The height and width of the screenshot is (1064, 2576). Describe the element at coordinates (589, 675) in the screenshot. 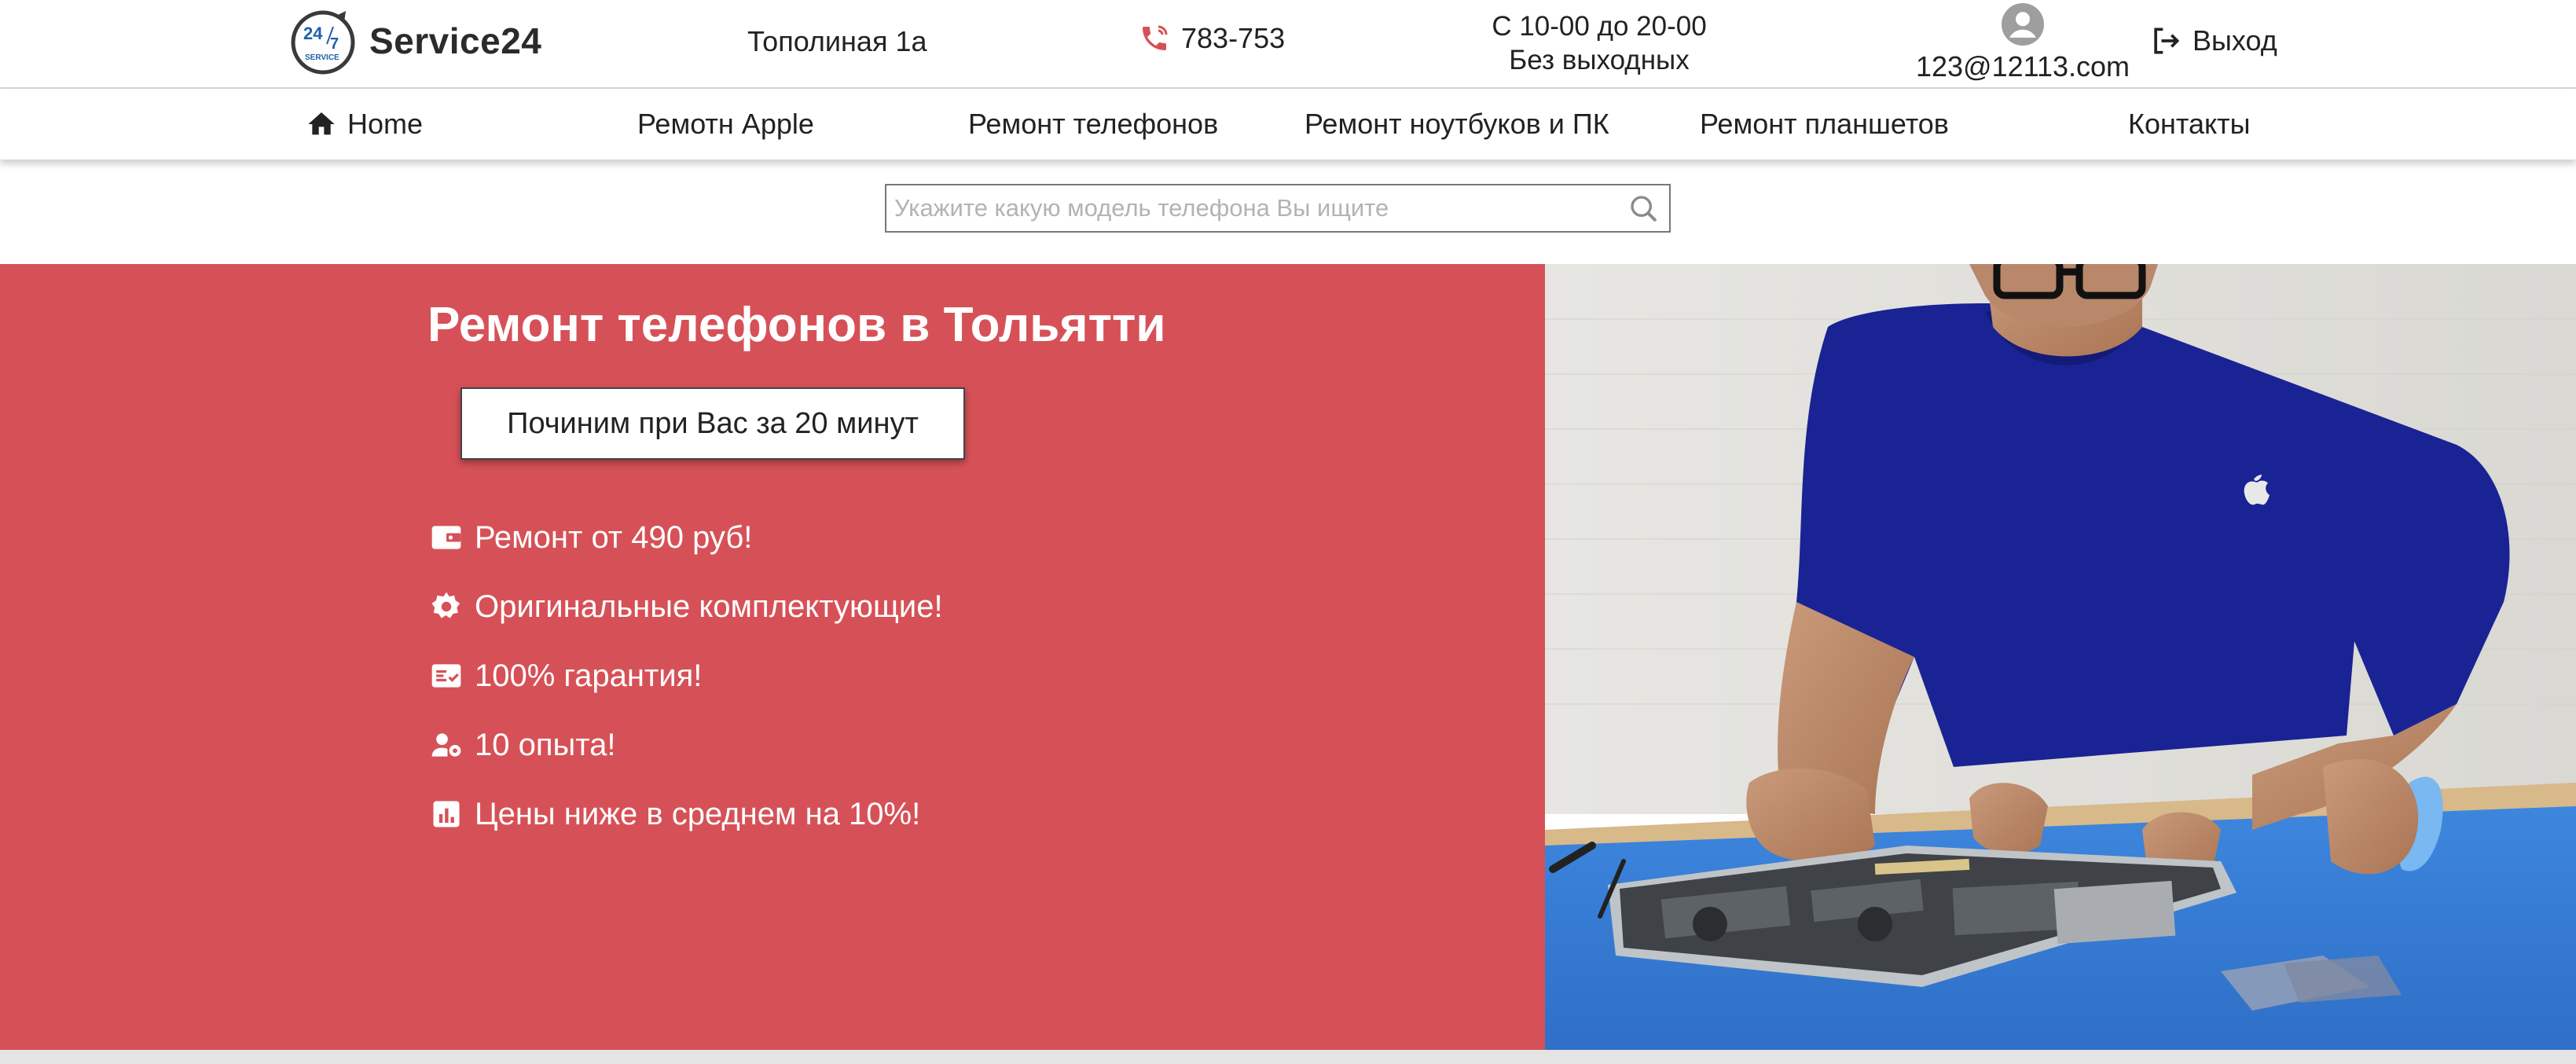

I see `feature-text: 100% гарантия!` at that location.